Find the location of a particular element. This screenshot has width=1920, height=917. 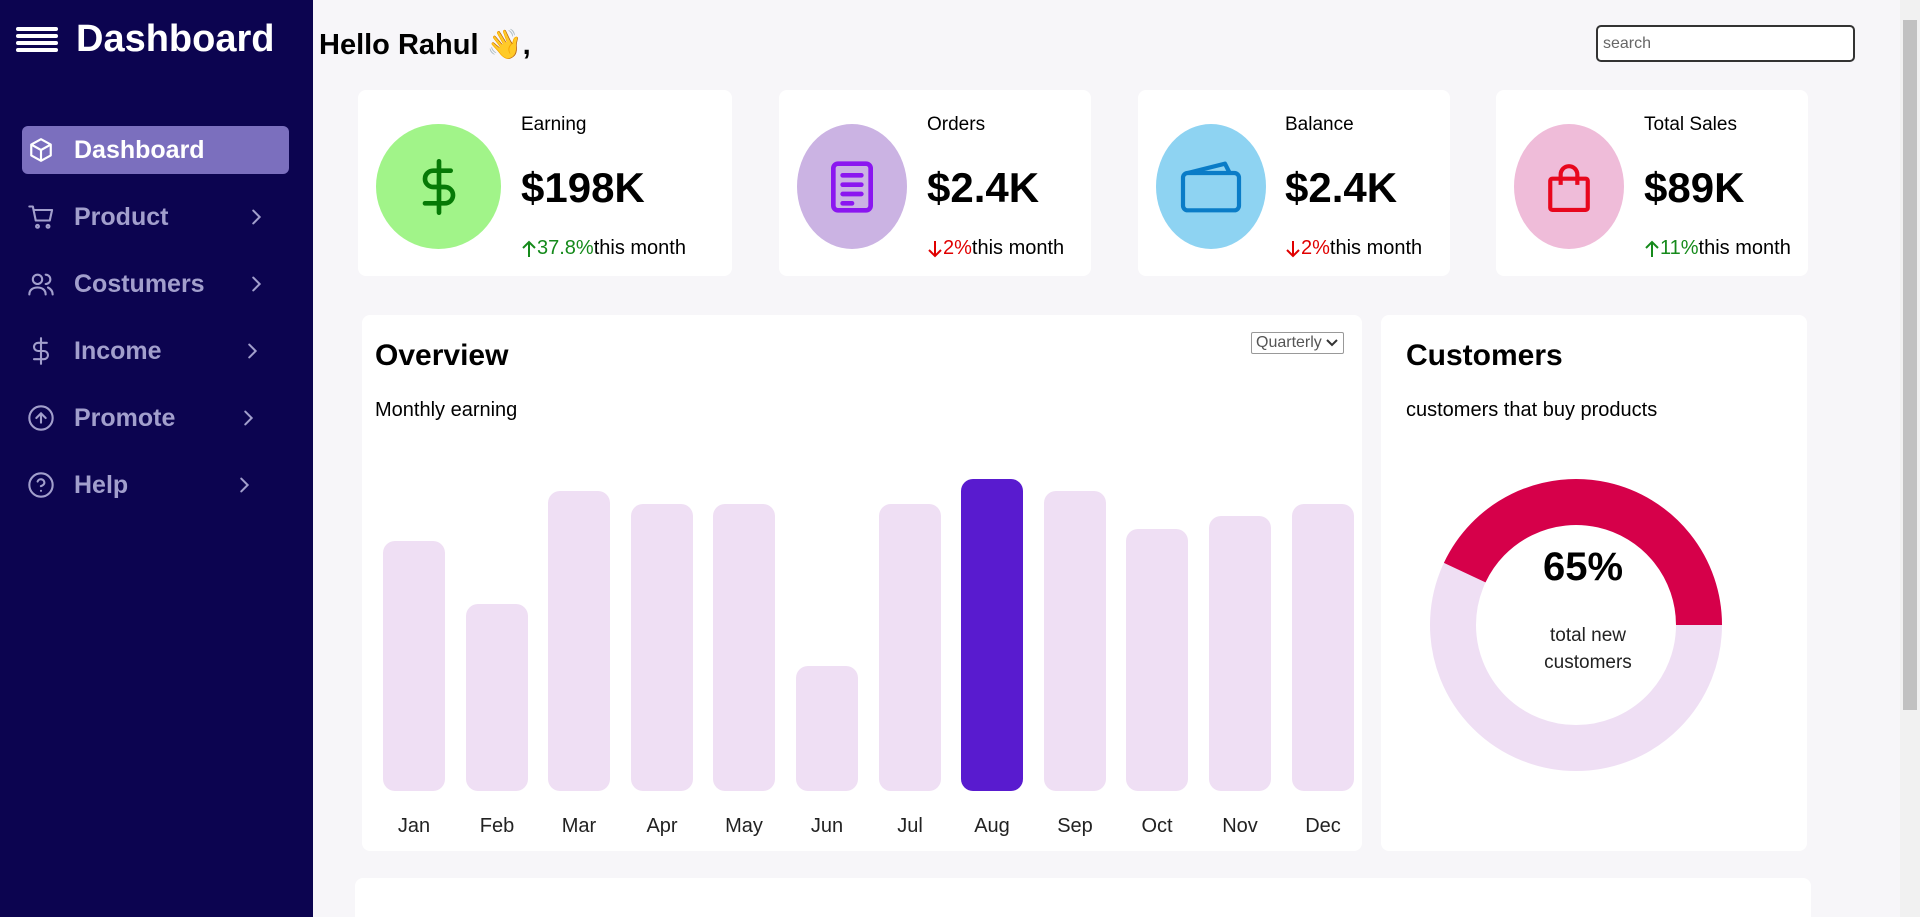

stat-card-balance: Balance $2.4K 2% this month is located at coordinates (1294, 183).